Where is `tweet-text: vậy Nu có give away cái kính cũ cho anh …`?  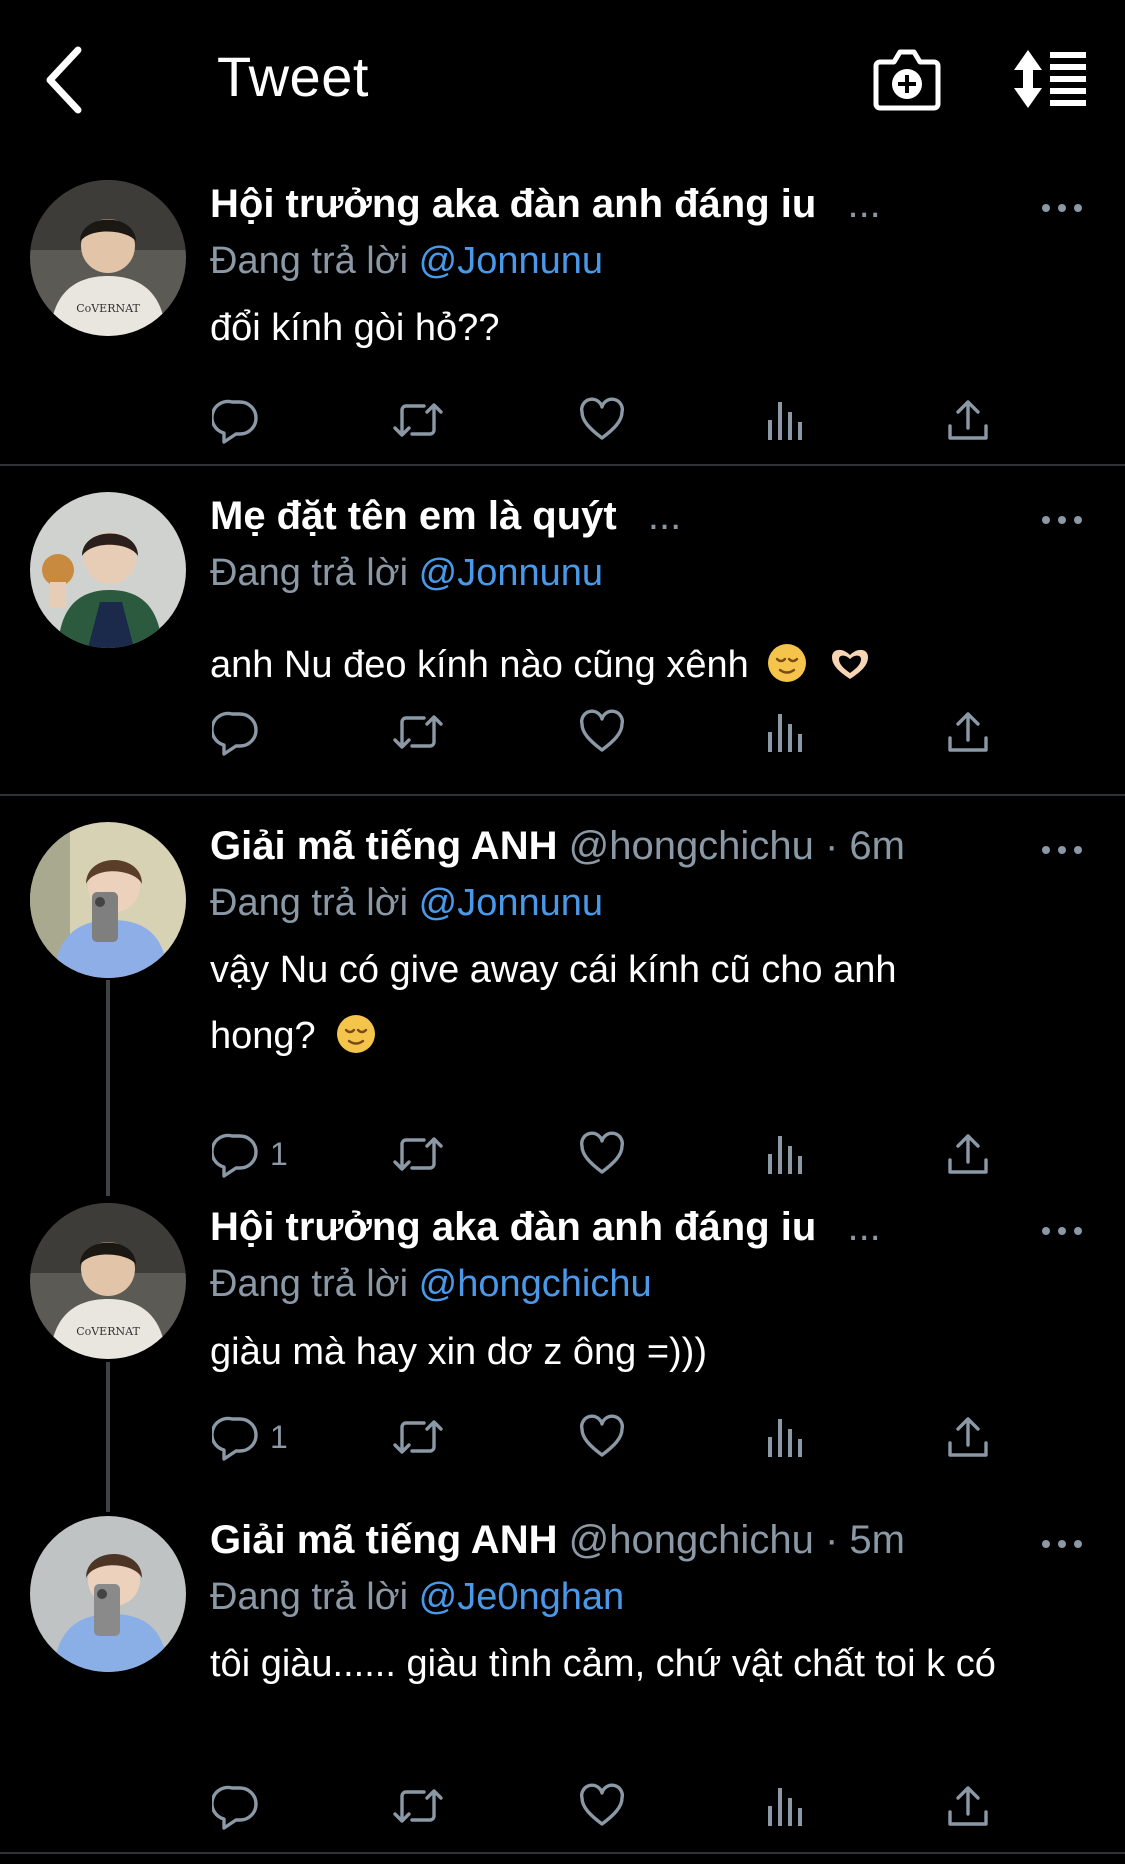 tweet-text: vậy Nu có give away cái kính cũ cho anh … is located at coordinates (650, 1003).